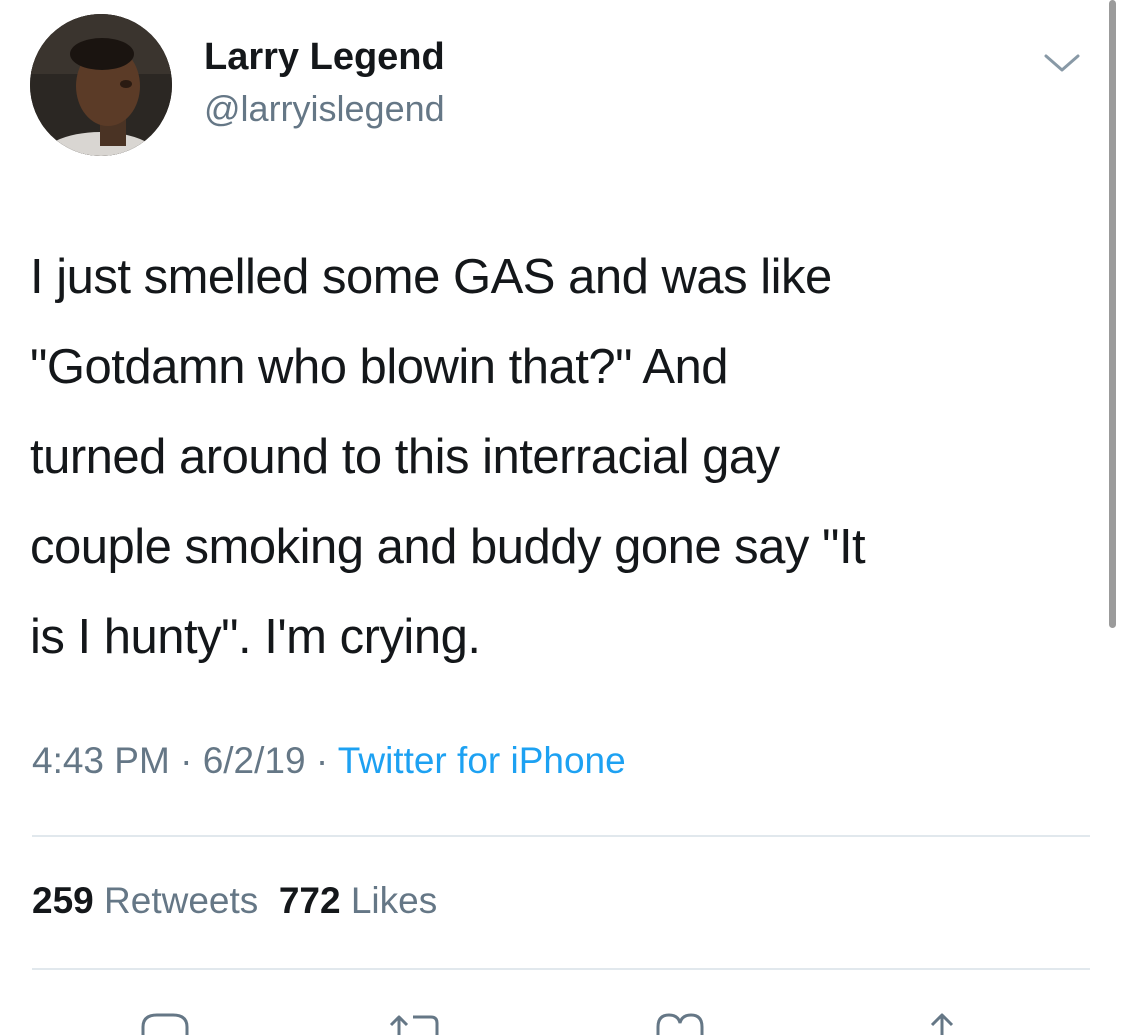  I want to click on tweet-text-line: is I hunty". I'm crying., so click(255, 637).